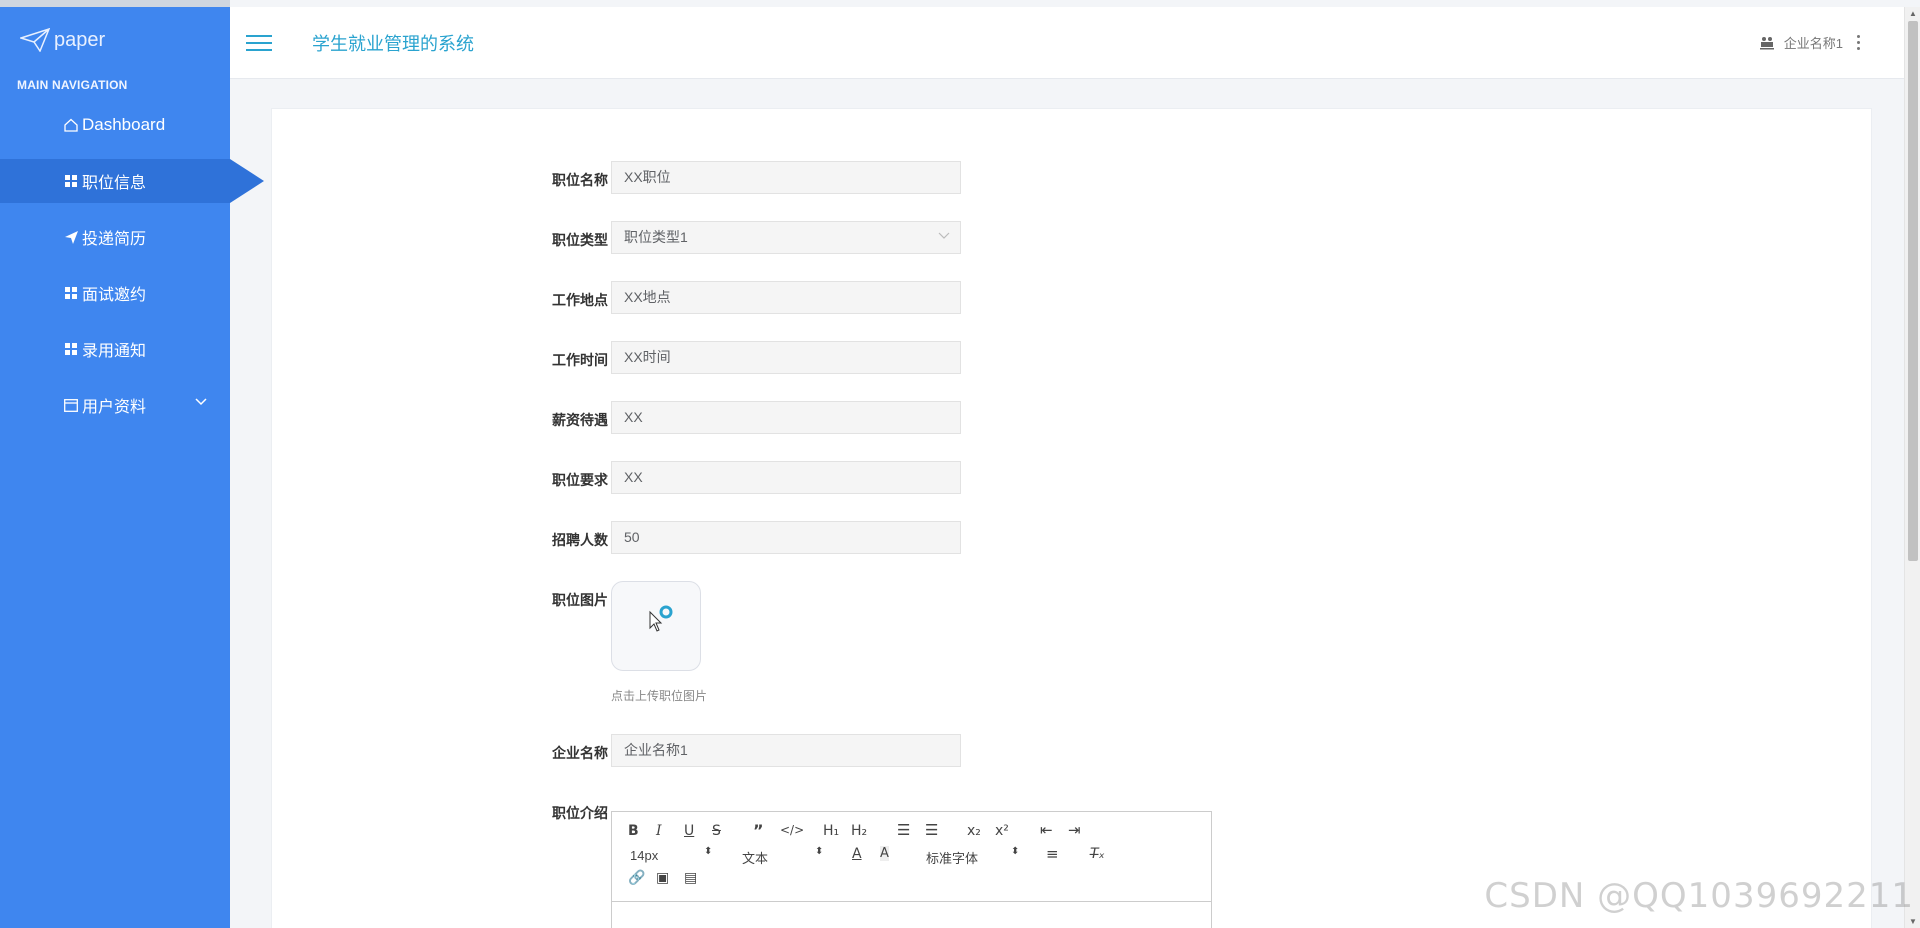 This screenshot has width=1920, height=928. What do you see at coordinates (580, 600) in the screenshot?
I see `field-label-job-image: 职位图片` at bounding box center [580, 600].